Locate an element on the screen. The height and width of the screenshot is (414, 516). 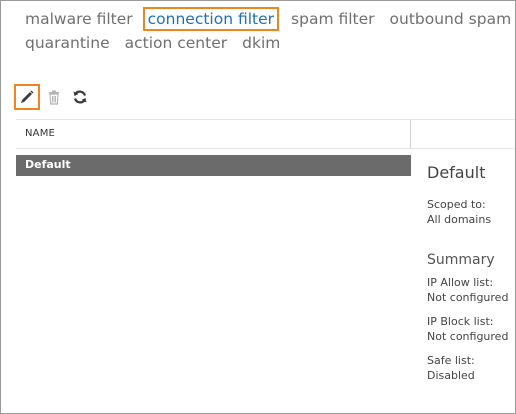
nav-dkim: dkim is located at coordinates (261, 43).